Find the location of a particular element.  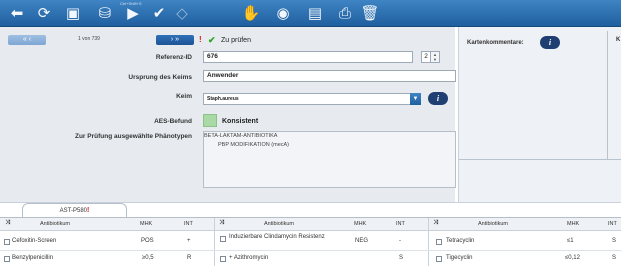

int-value: - is located at coordinates (400, 241).